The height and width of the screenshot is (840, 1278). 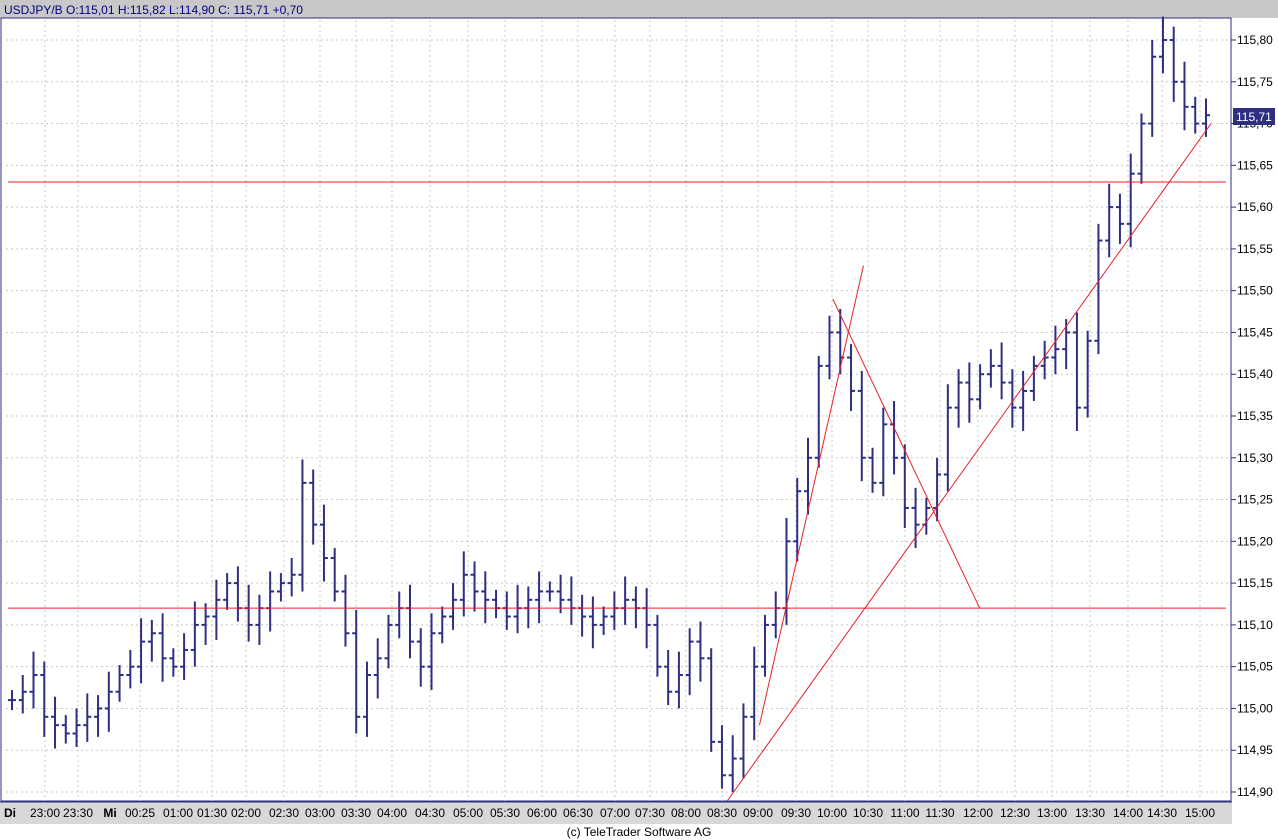 I want to click on x-tick-label: 12:30, so click(x=1015, y=813).